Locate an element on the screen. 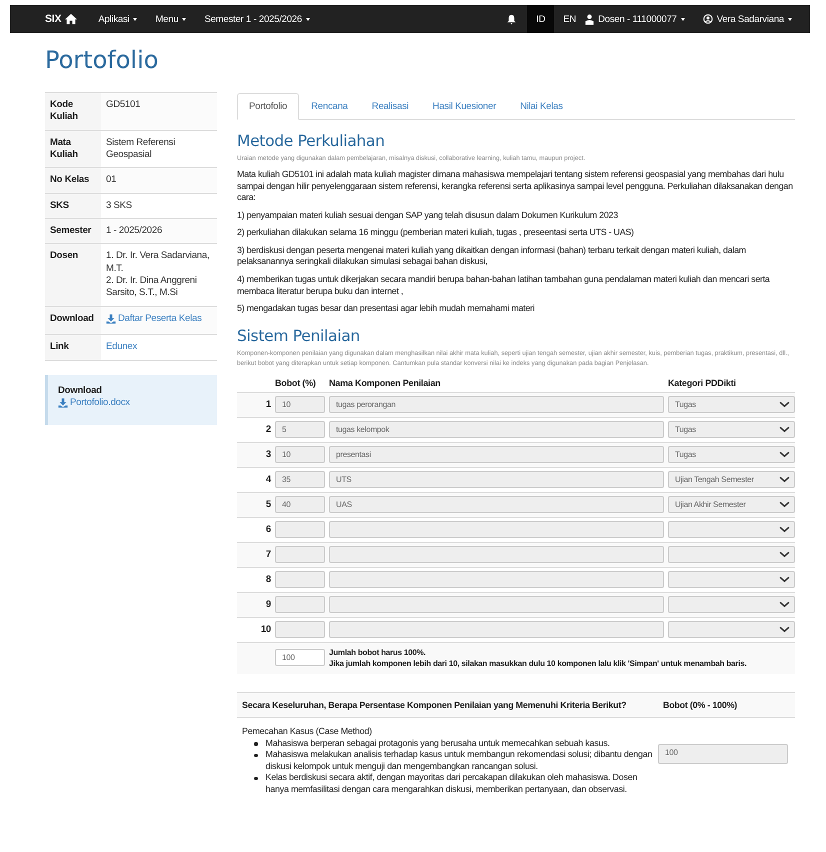  info-value: 1. Dr. Ir. Vera Sadarviana, M.T. 2. Dr. Ir. Dina Anggreni Sarsito, S.T., M.Si is located at coordinates (158, 275).